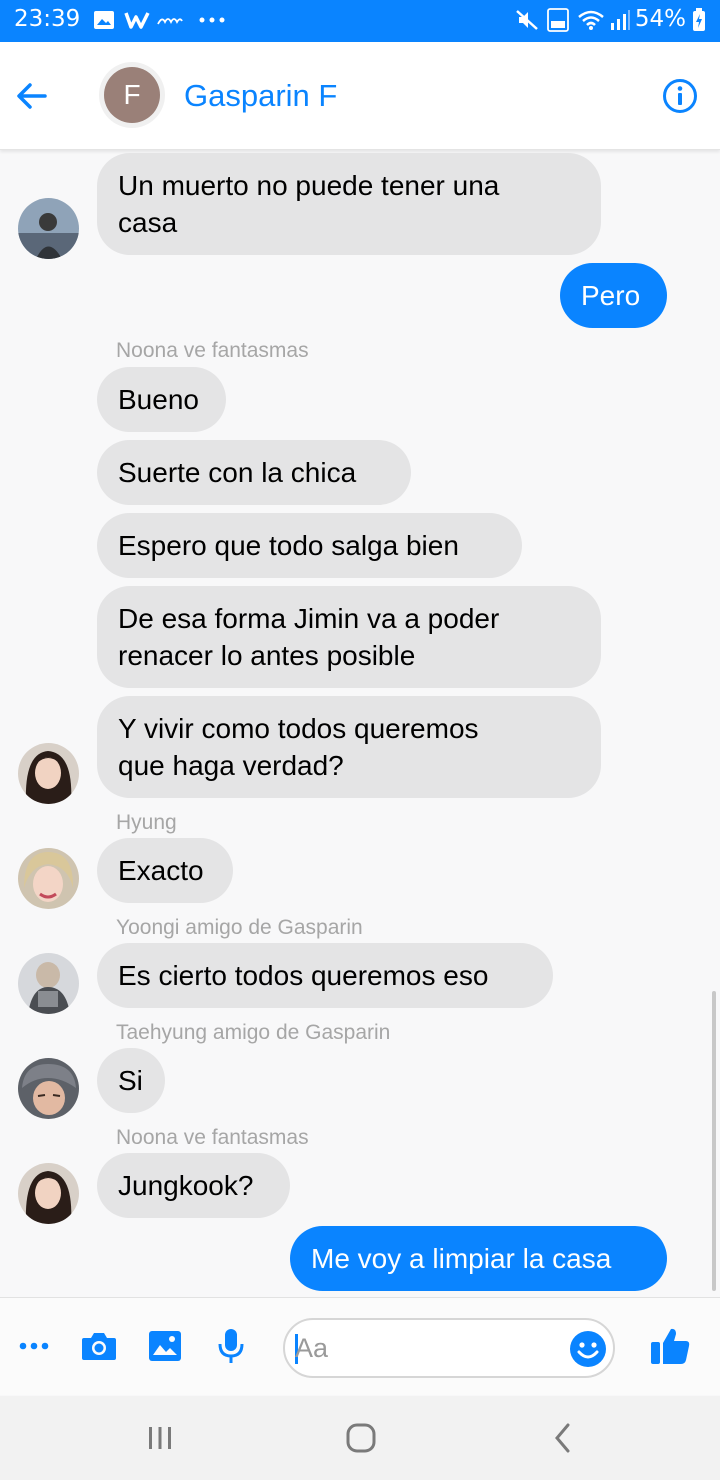 The height and width of the screenshot is (1480, 720). I want to click on message-bubble-outgoing: Pero, so click(613, 295).